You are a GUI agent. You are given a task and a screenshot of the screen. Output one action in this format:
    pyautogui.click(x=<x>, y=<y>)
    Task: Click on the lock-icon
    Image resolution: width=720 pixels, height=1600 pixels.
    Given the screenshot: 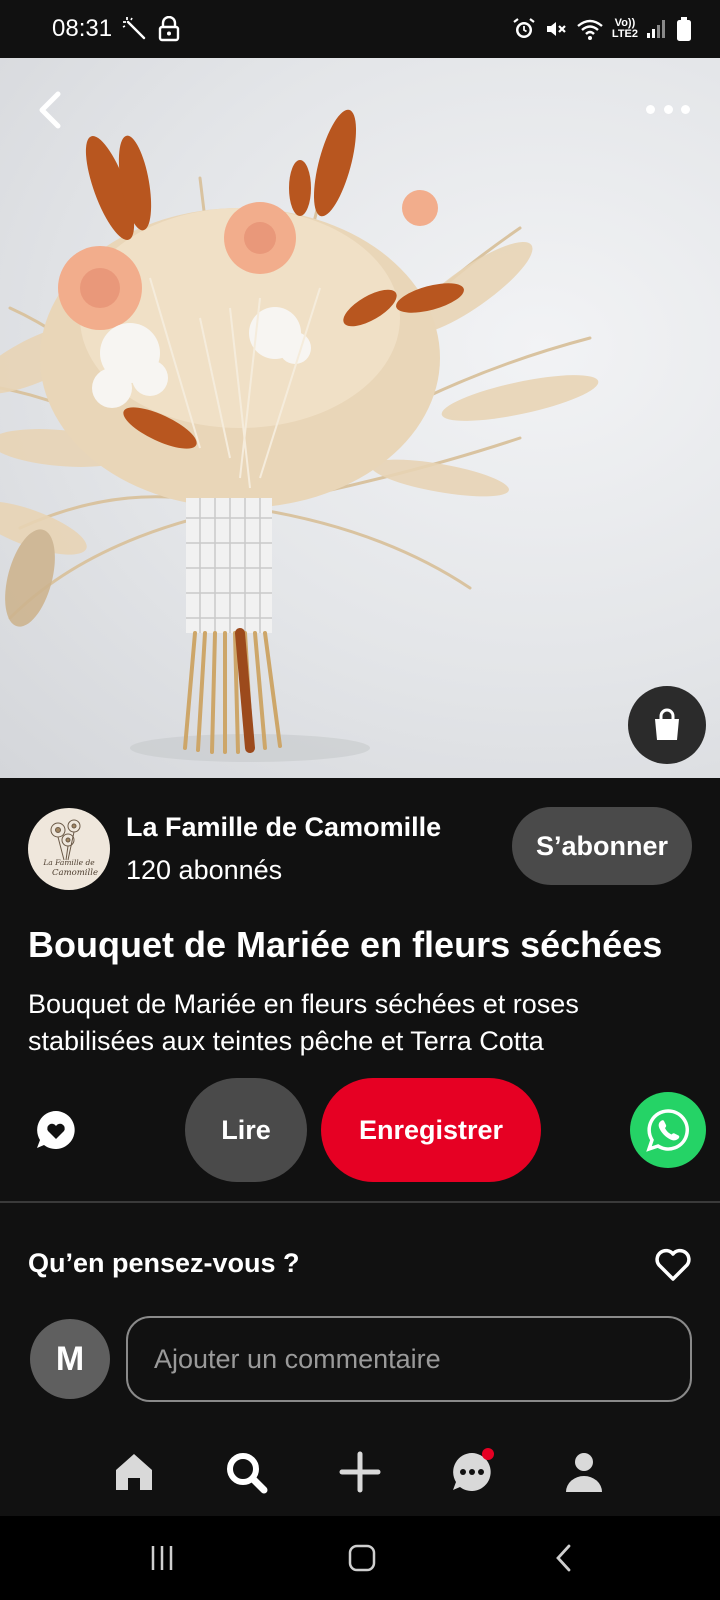 What is the action you would take?
    pyautogui.click(x=169, y=29)
    